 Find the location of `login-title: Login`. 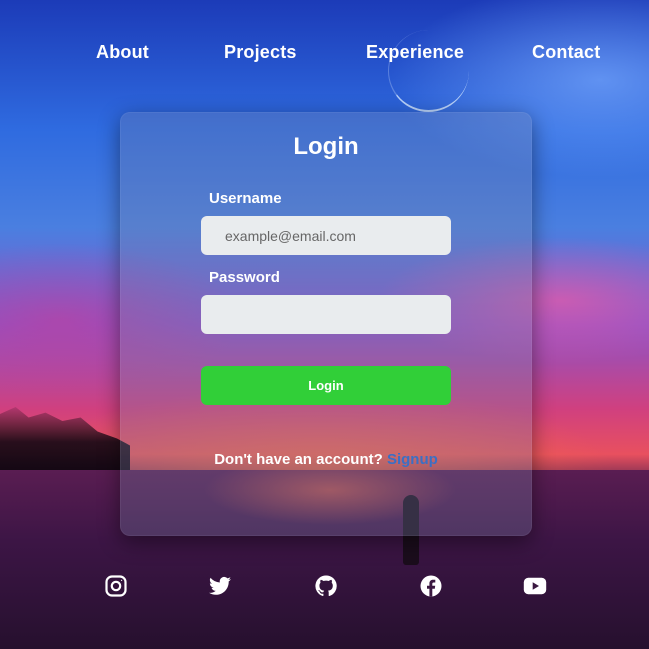

login-title: Login is located at coordinates (326, 146).